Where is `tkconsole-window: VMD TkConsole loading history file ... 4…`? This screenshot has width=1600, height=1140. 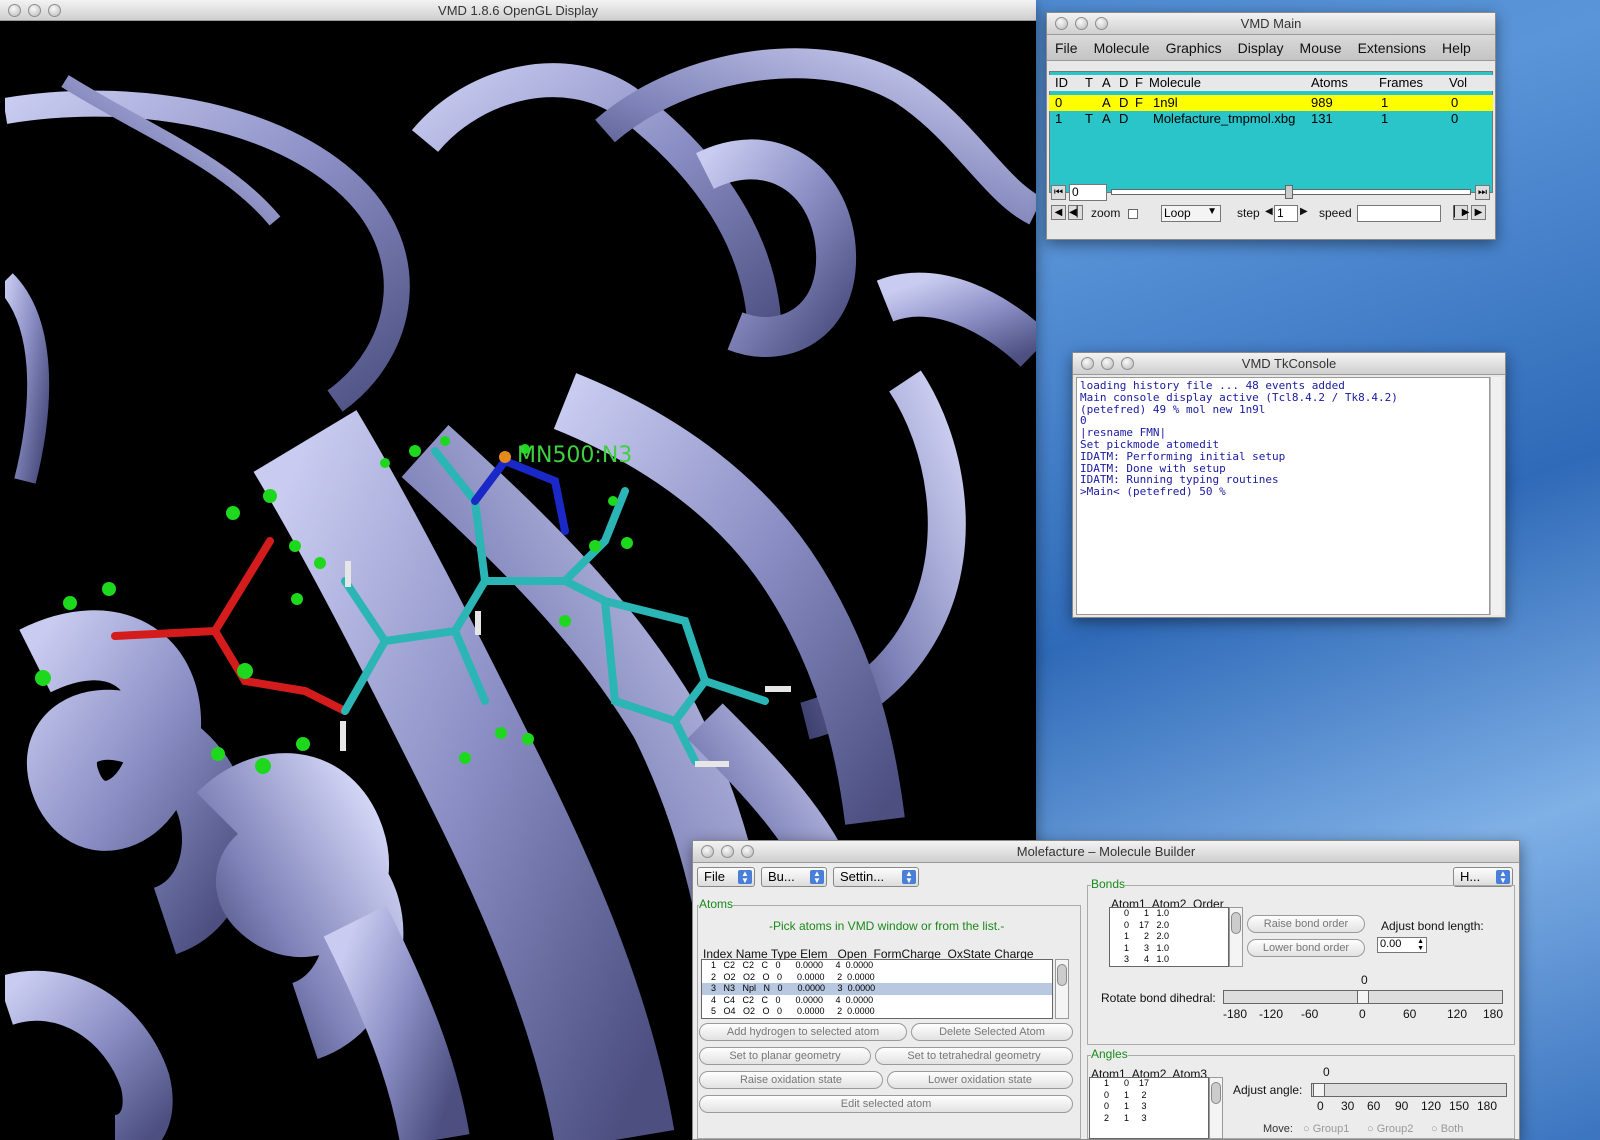
tkconsole-window: VMD TkConsole loading history file ... 4… is located at coordinates (1289, 485).